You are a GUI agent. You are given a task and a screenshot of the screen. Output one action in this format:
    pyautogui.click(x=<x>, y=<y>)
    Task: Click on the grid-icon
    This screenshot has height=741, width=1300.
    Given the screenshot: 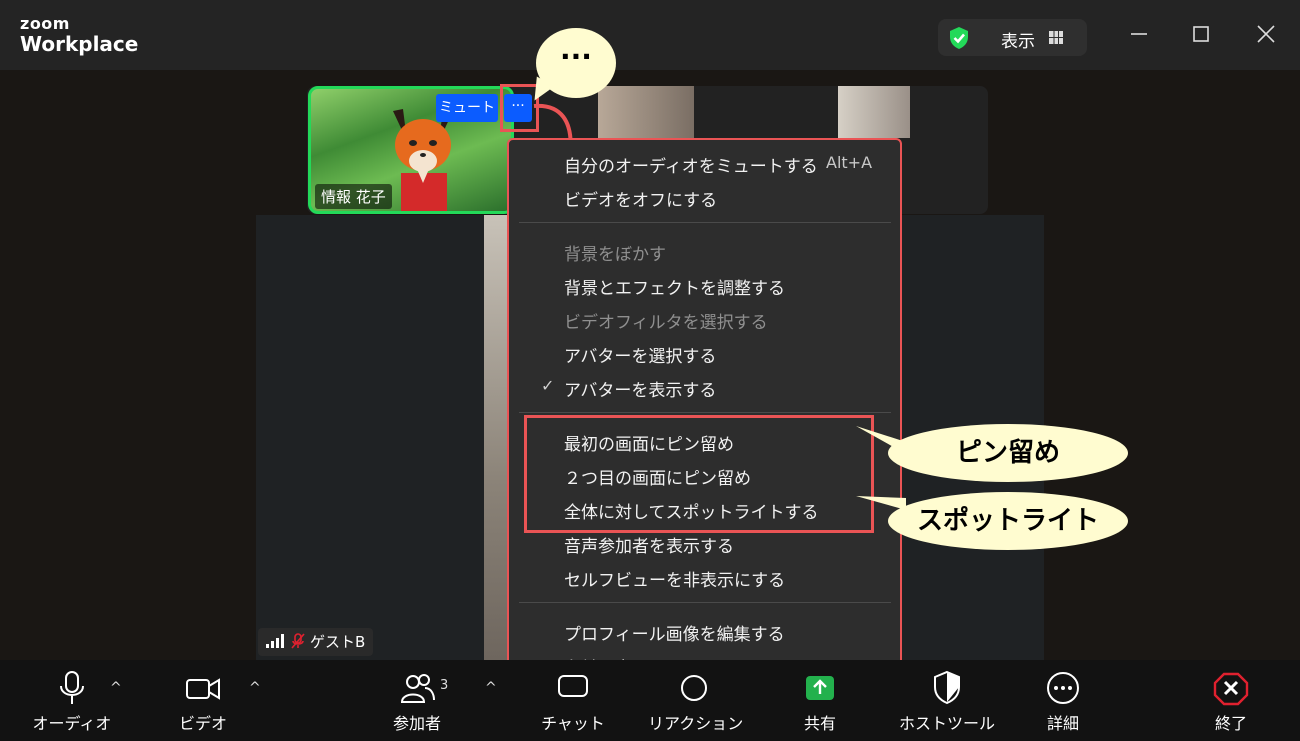 What is the action you would take?
    pyautogui.click(x=1056, y=37)
    